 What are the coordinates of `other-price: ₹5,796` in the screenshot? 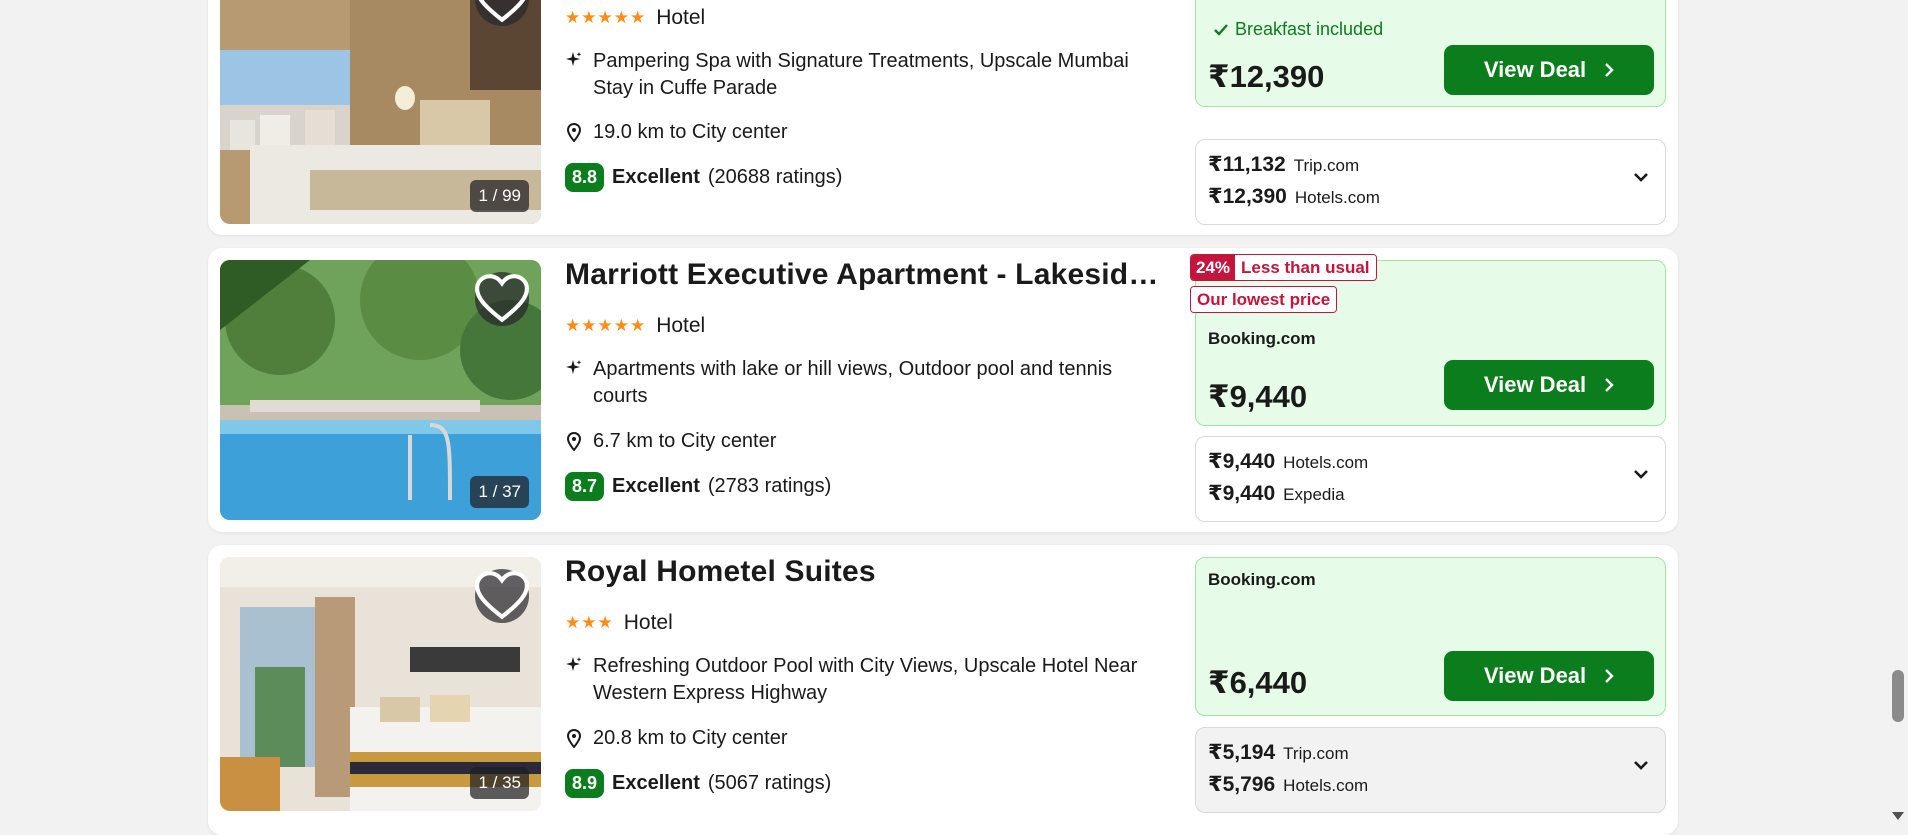 It's located at (1242, 784).